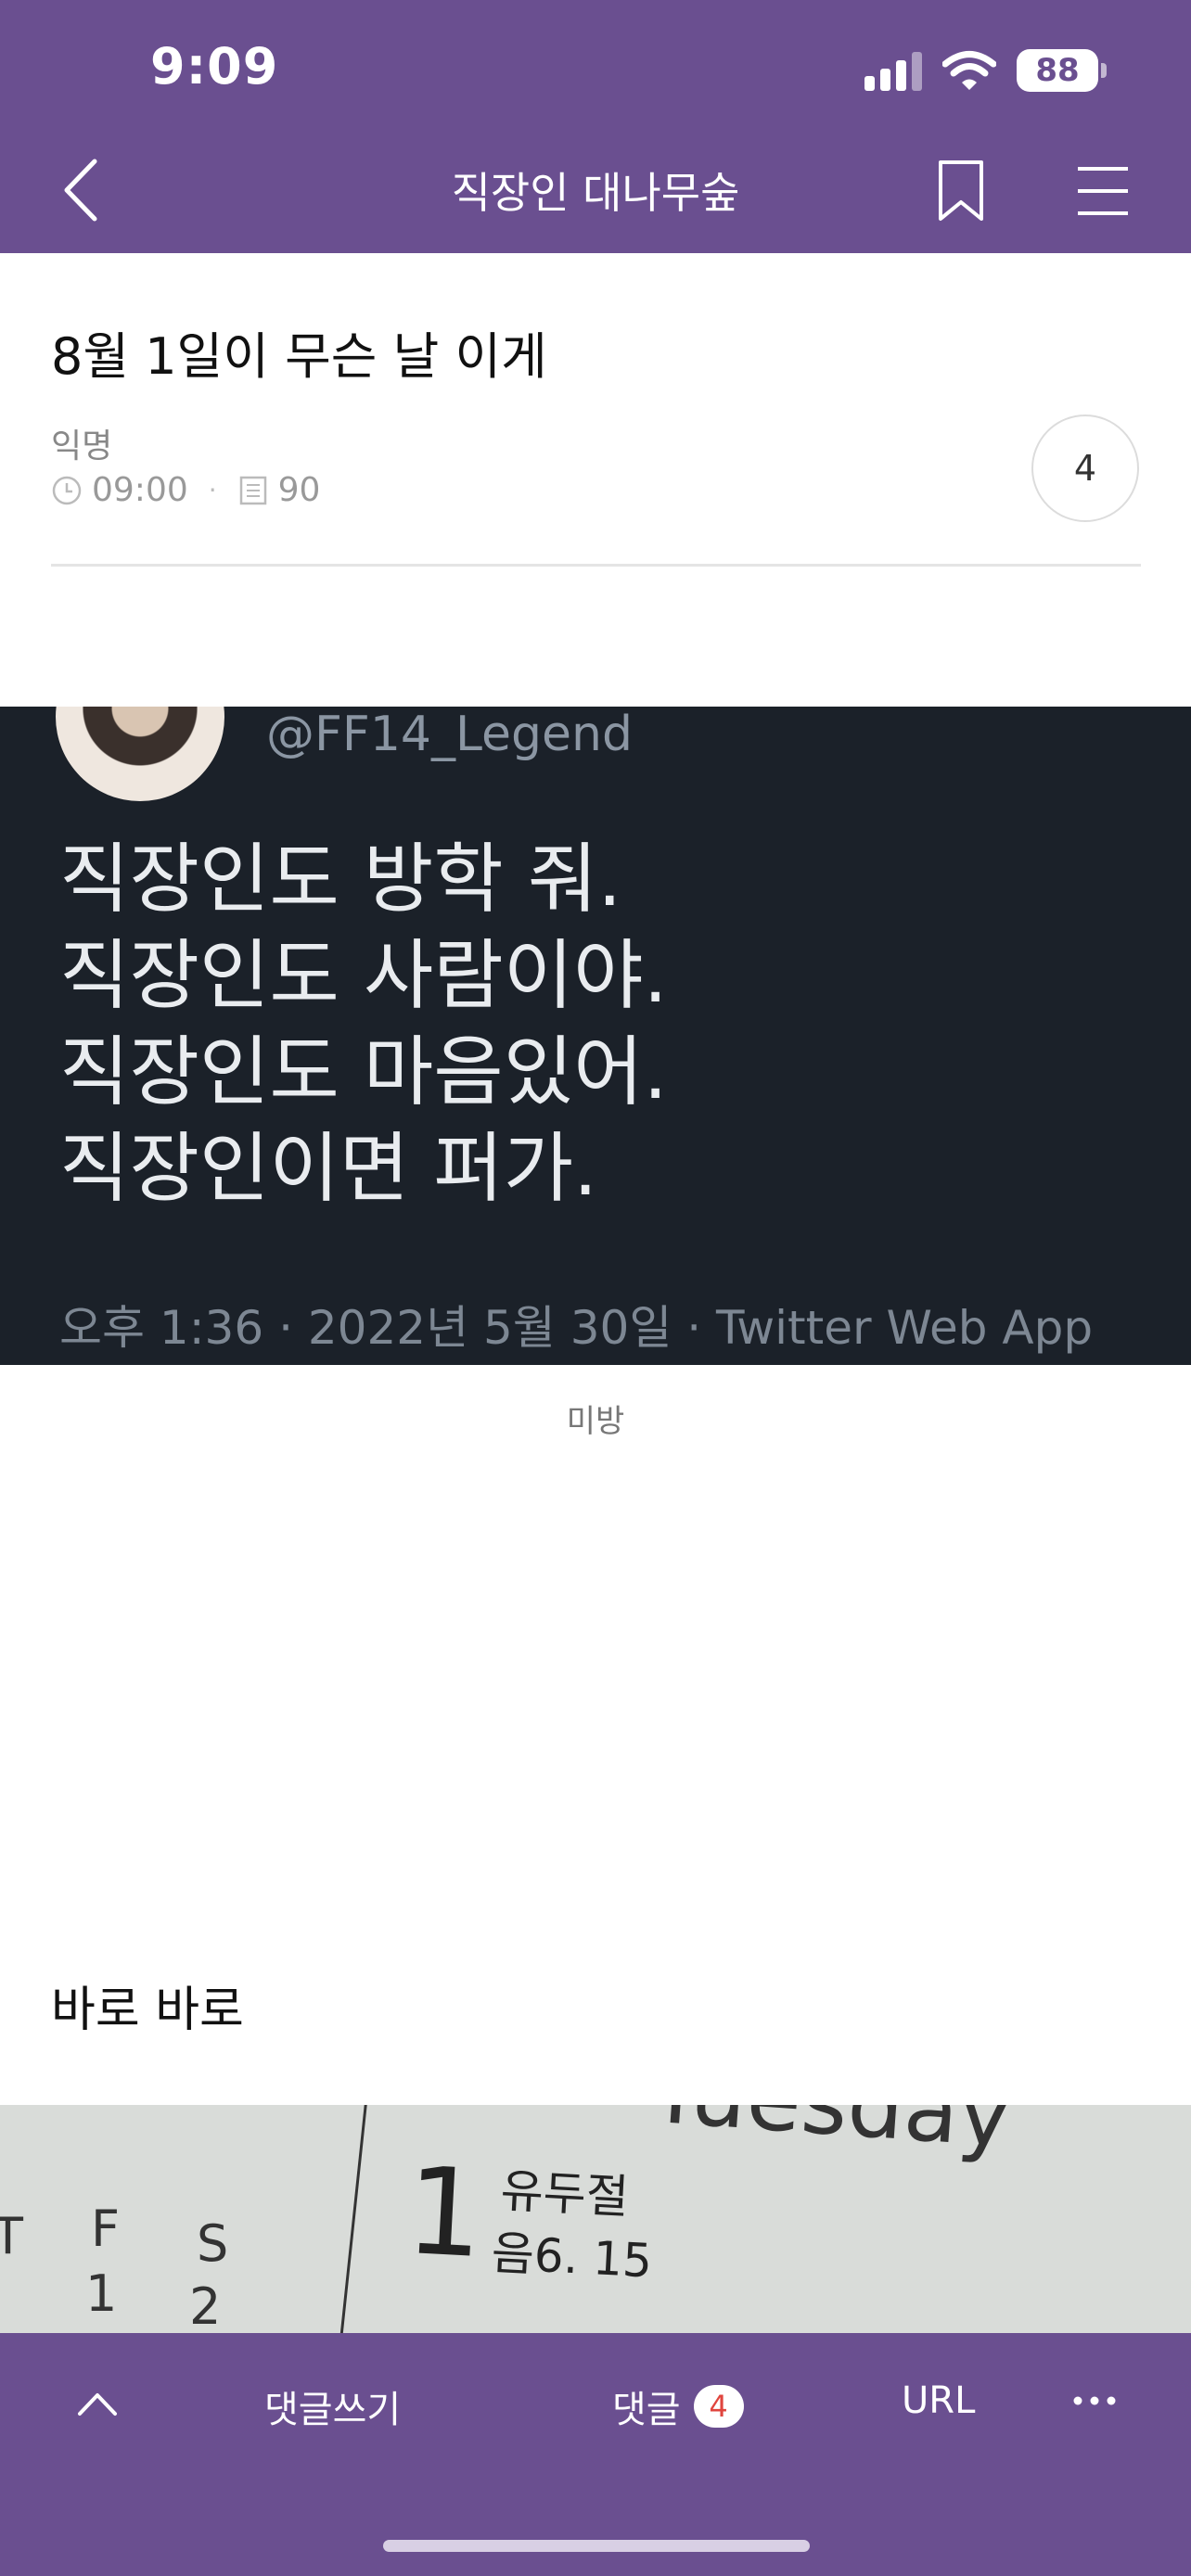 This screenshot has height=2576, width=1191. What do you see at coordinates (565, 2194) in the screenshot?
I see `calendar-holiday: 유두절` at bounding box center [565, 2194].